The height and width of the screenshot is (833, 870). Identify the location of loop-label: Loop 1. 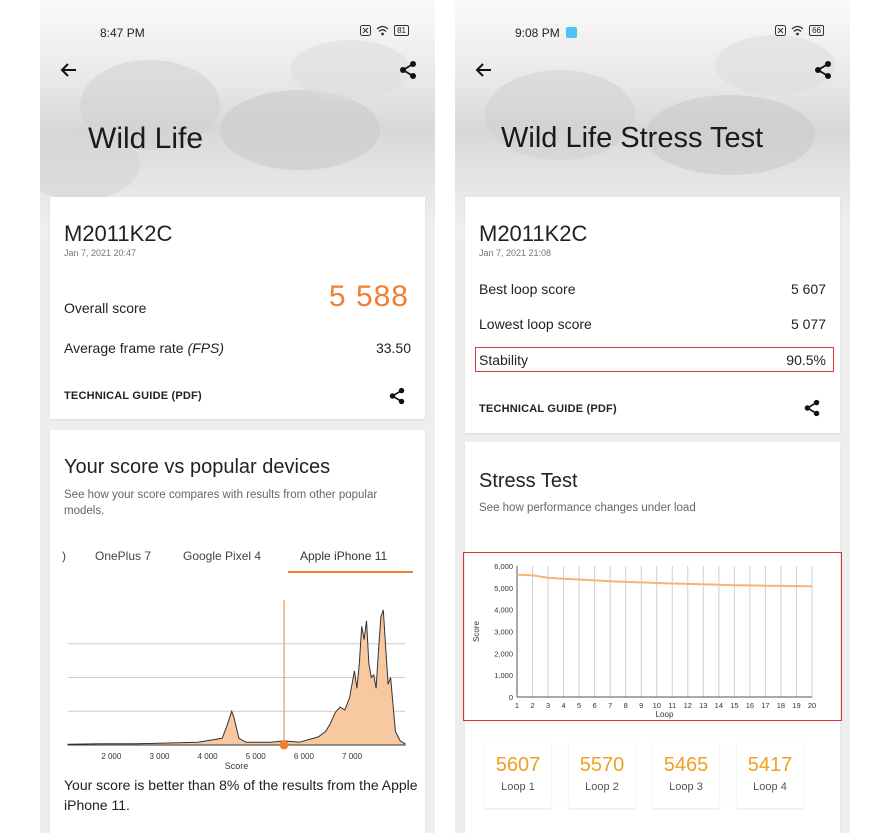
(518, 787).